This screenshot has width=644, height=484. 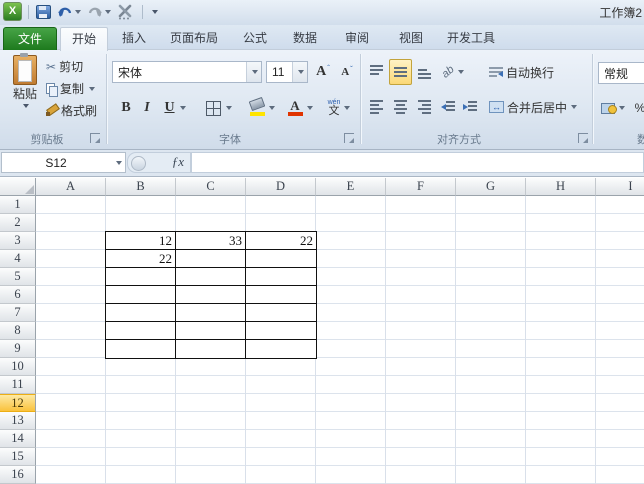 What do you see at coordinates (141, 295) in the screenshot?
I see `cell-B6` at bounding box center [141, 295].